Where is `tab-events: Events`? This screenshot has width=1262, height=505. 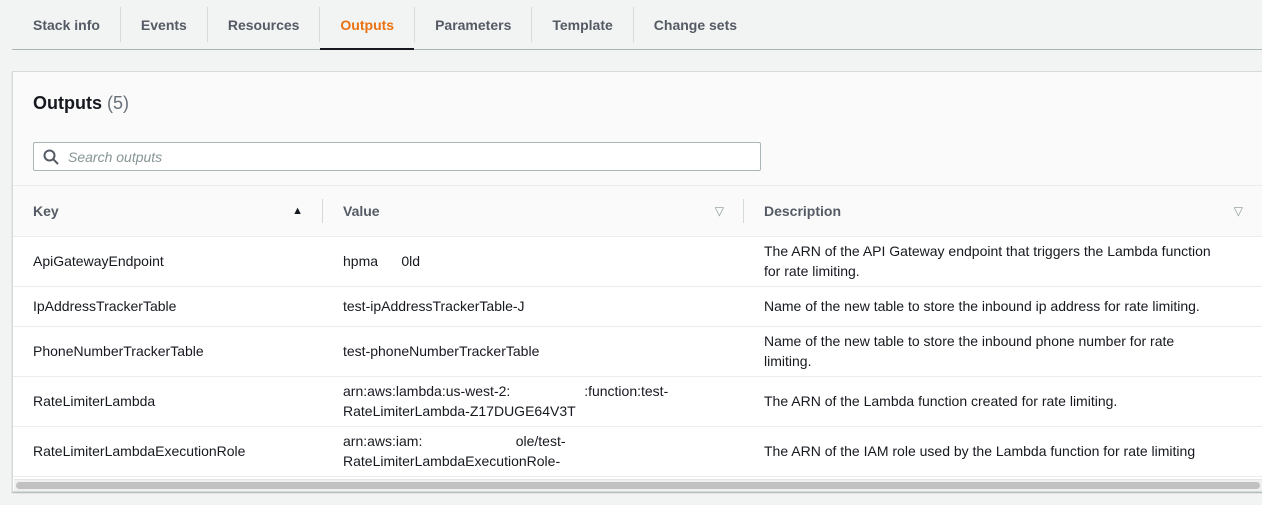 tab-events: Events is located at coordinates (164, 24).